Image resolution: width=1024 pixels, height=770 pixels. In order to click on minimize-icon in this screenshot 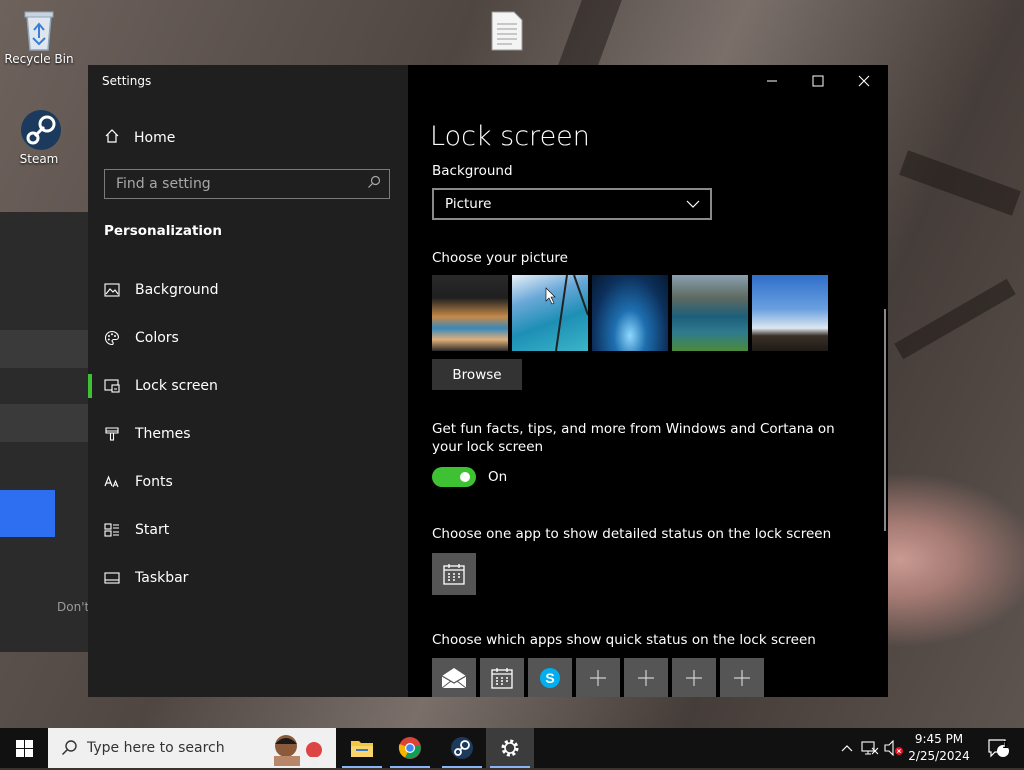, I will do `click(772, 81)`.